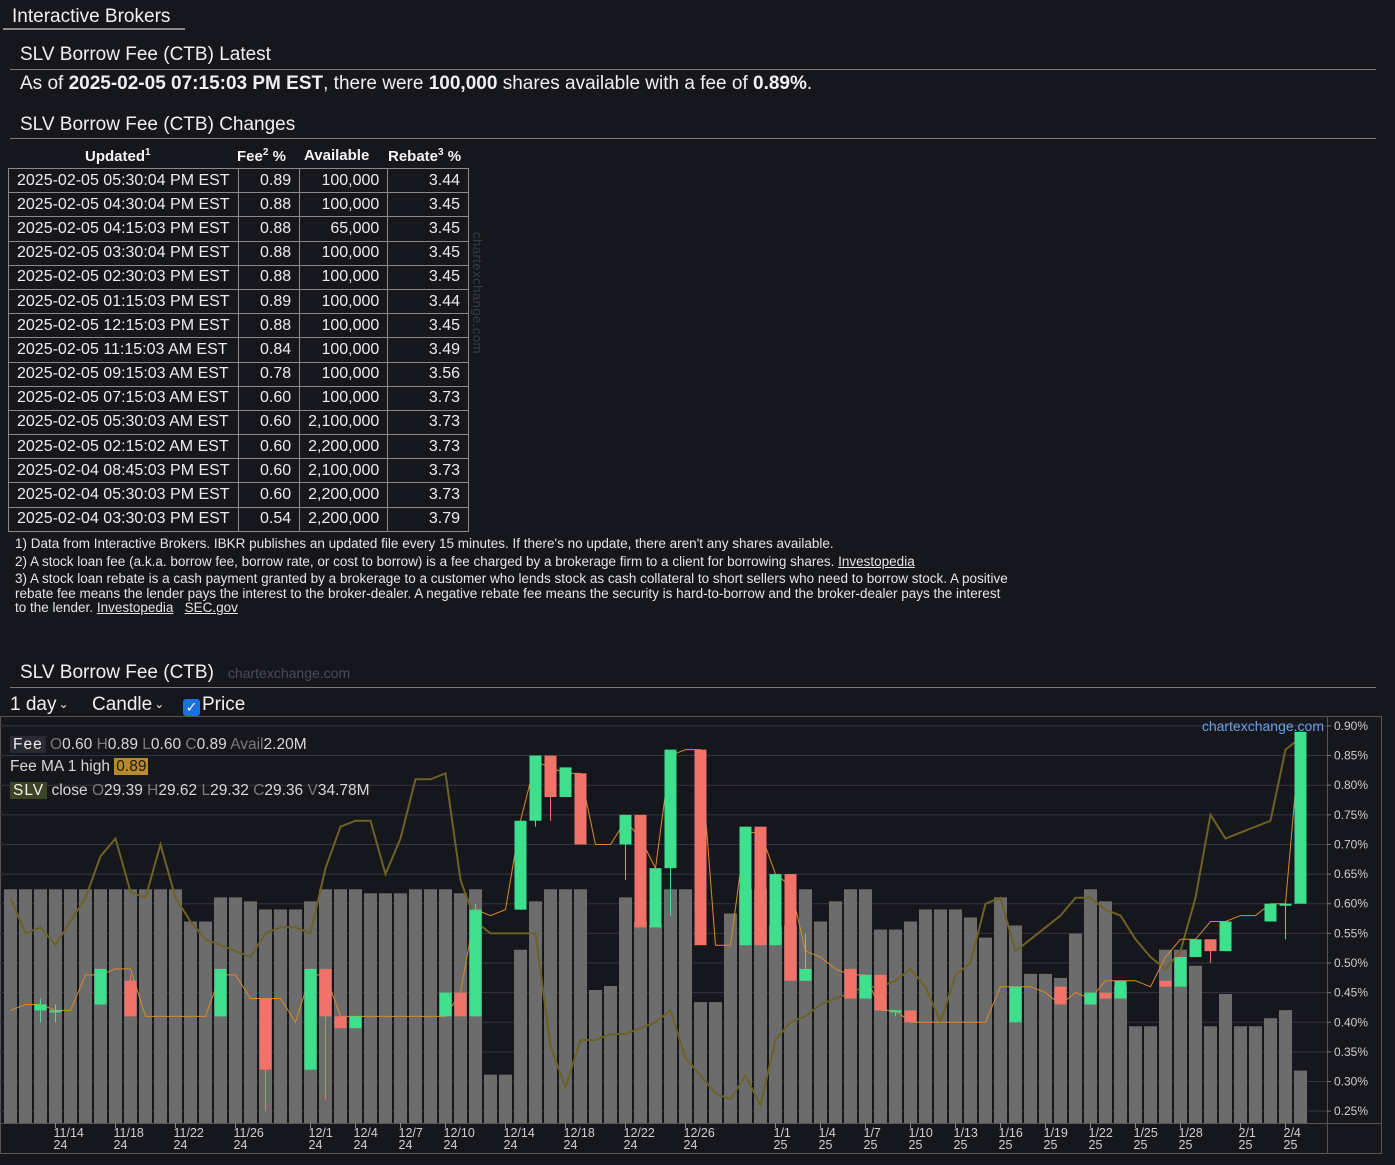  What do you see at coordinates (185, 672) in the screenshot?
I see `chart-title: SLV Borrow Fee (CTB) chartexchange.com` at bounding box center [185, 672].